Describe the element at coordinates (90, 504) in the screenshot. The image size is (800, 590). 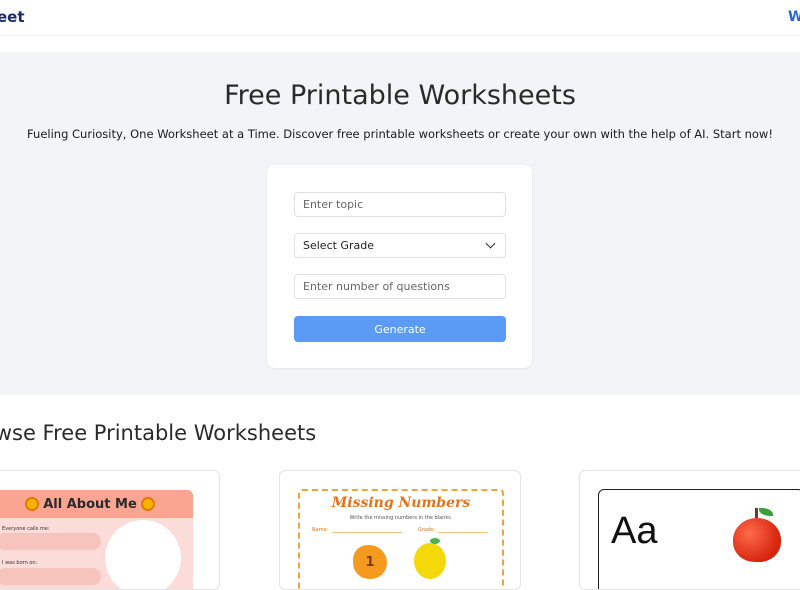
I see `thumbnail-title: All About Me` at that location.